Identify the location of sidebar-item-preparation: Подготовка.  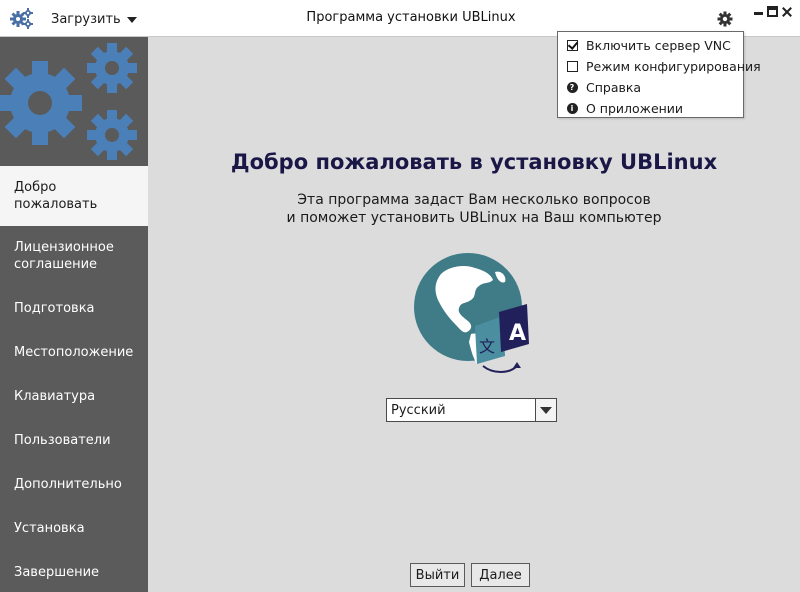
(74, 308).